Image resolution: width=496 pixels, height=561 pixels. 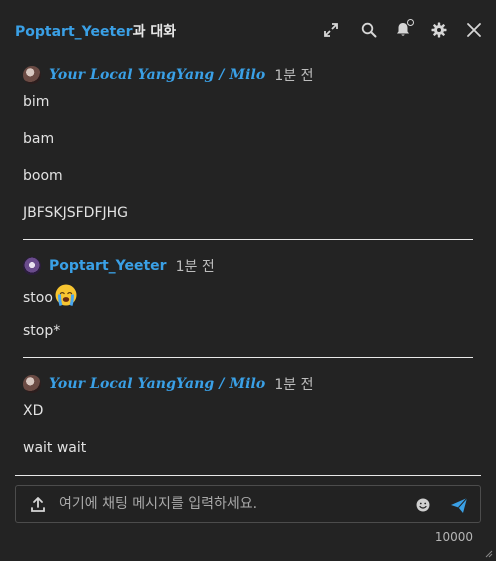 I want to click on expand-icon, so click(x=331, y=30).